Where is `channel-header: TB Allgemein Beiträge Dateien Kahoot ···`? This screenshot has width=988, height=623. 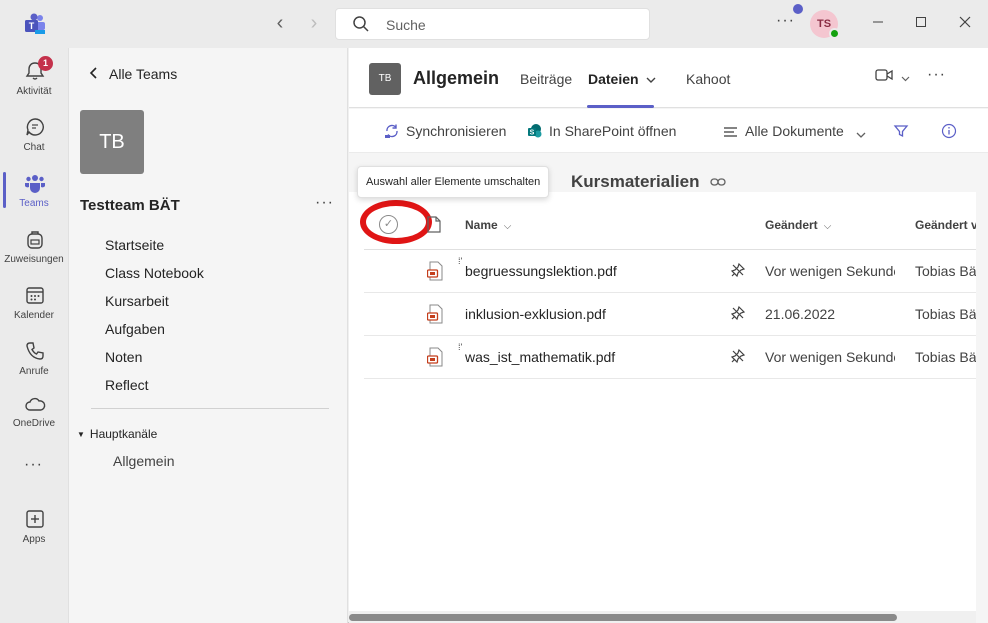
channel-header: TB Allgemein Beiträge Dateien Kahoot ··· is located at coordinates (668, 78).